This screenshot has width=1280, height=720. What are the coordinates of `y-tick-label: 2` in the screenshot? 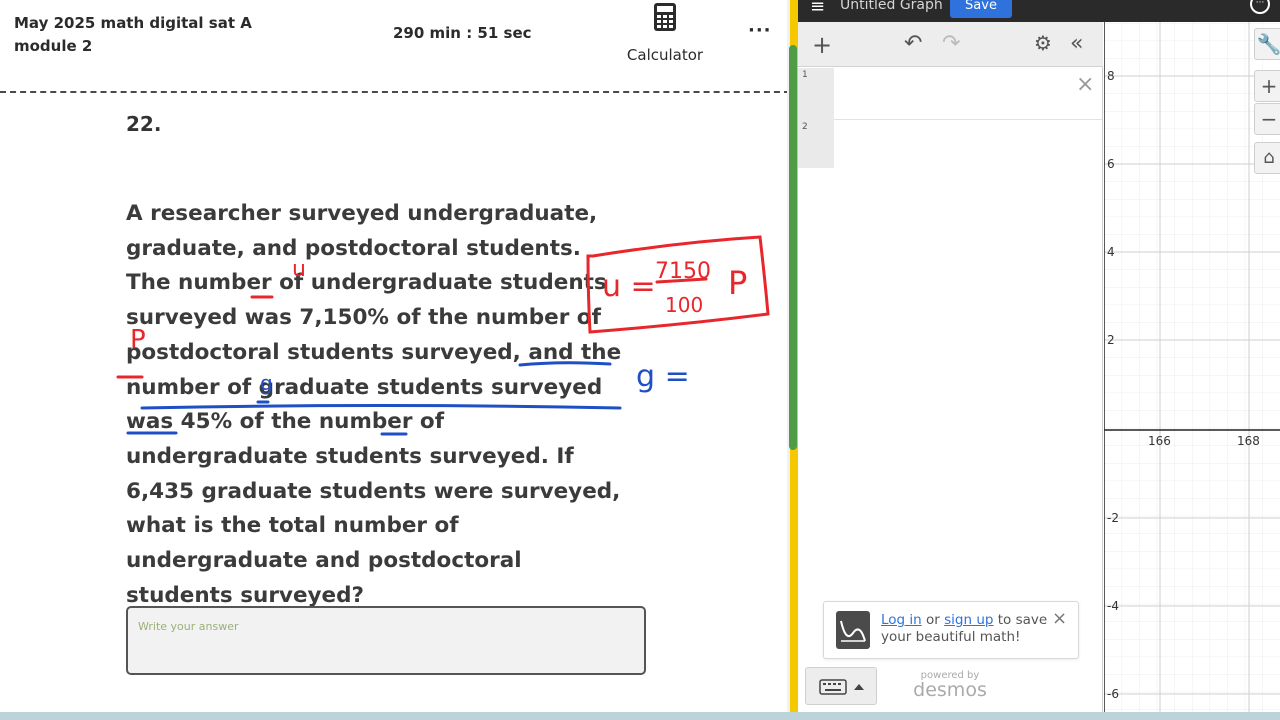 It's located at (1111, 340).